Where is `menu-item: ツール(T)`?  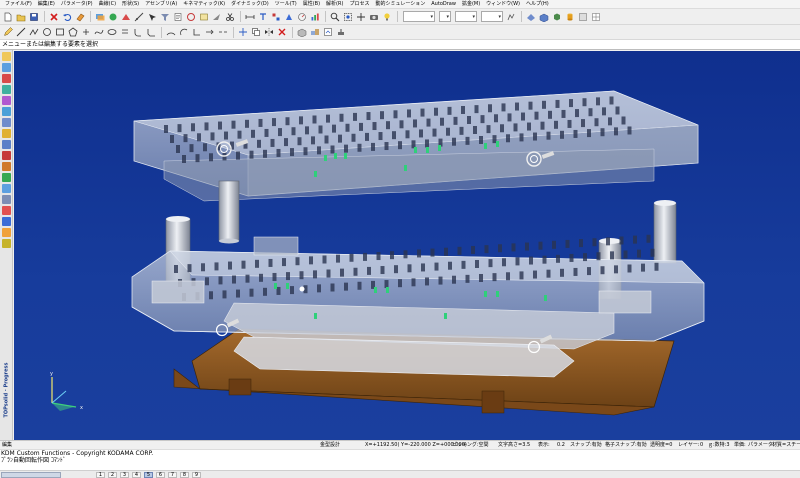 menu-item: ツール(T) is located at coordinates (286, 4).